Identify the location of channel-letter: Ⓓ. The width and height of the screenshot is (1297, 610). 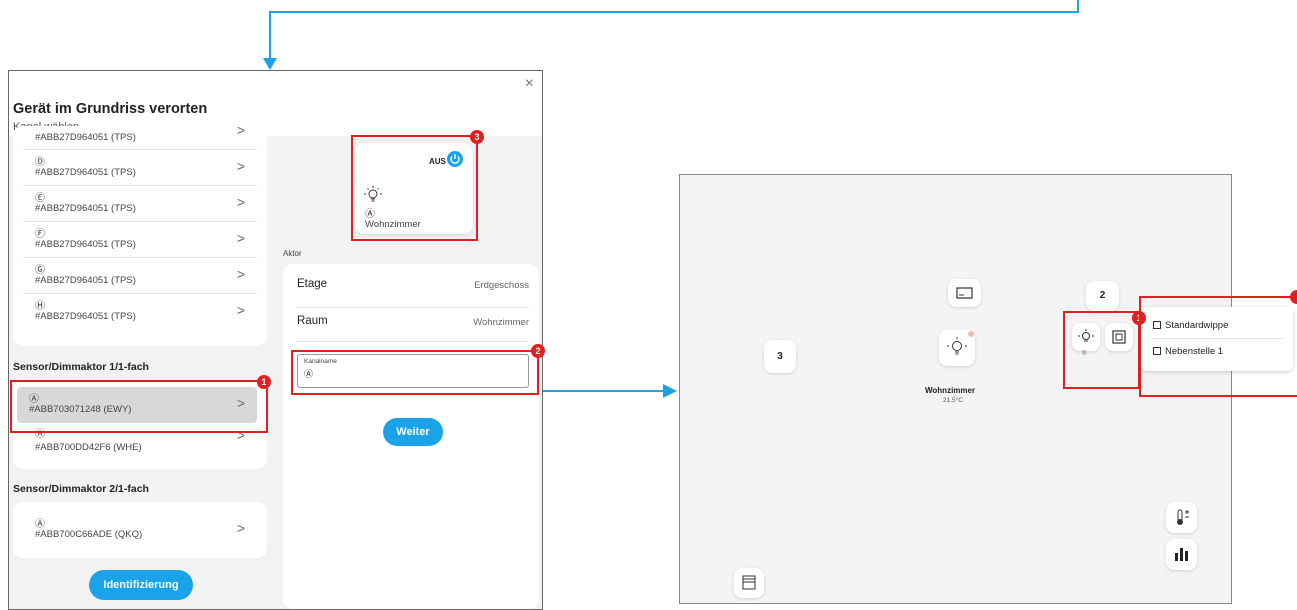
(40, 162).